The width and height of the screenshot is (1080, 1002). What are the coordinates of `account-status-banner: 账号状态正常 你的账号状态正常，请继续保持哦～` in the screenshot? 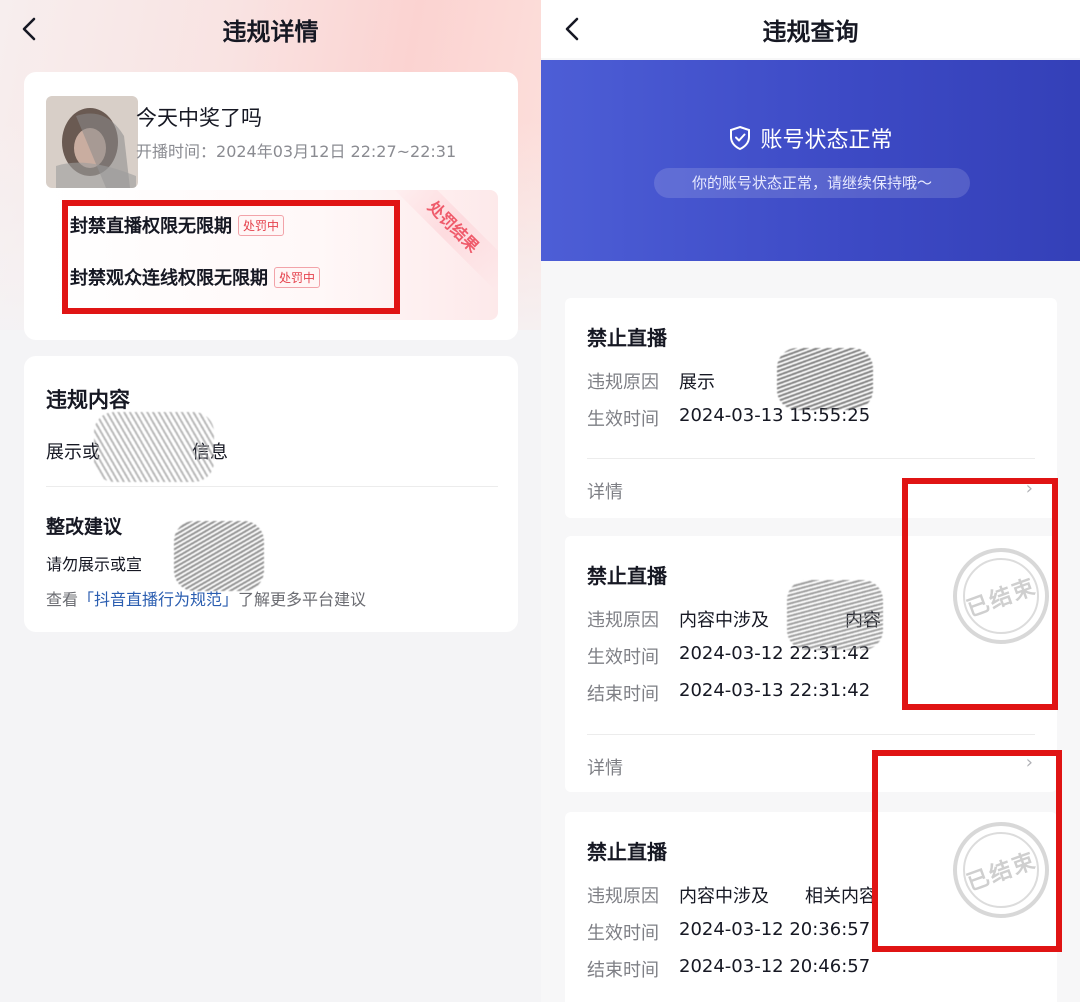 It's located at (810, 160).